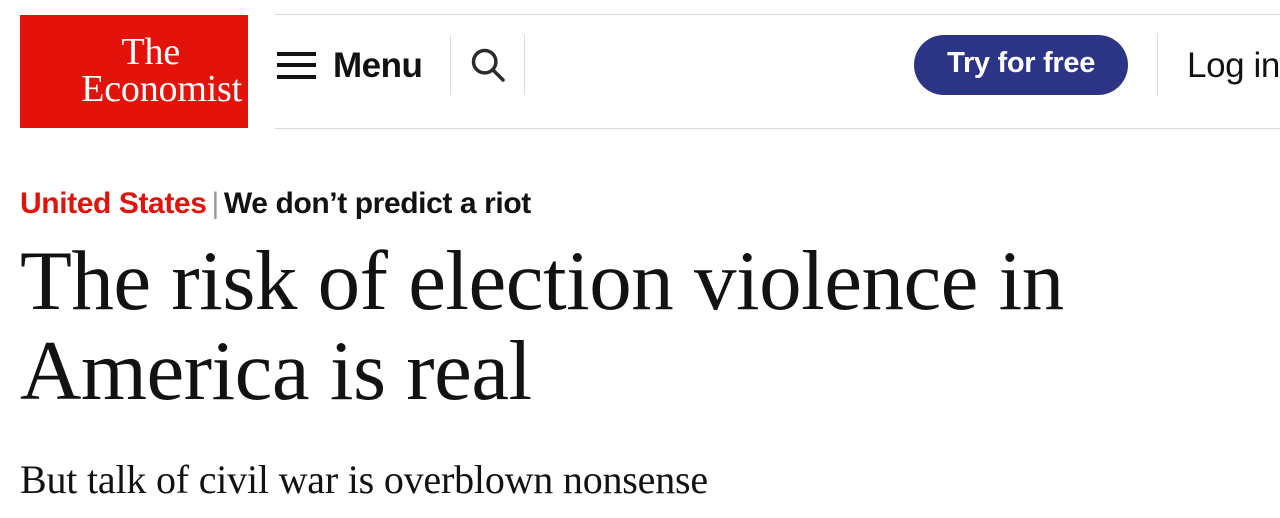 Image resolution: width=1280 pixels, height=518 pixels. I want to click on account-divider, so click(1158, 65).